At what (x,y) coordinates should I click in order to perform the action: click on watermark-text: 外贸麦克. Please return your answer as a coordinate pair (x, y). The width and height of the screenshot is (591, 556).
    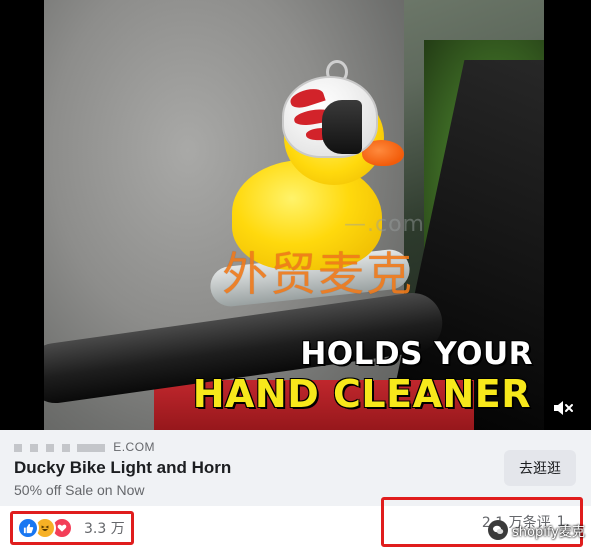
    Looking at the image, I should click on (318, 274).